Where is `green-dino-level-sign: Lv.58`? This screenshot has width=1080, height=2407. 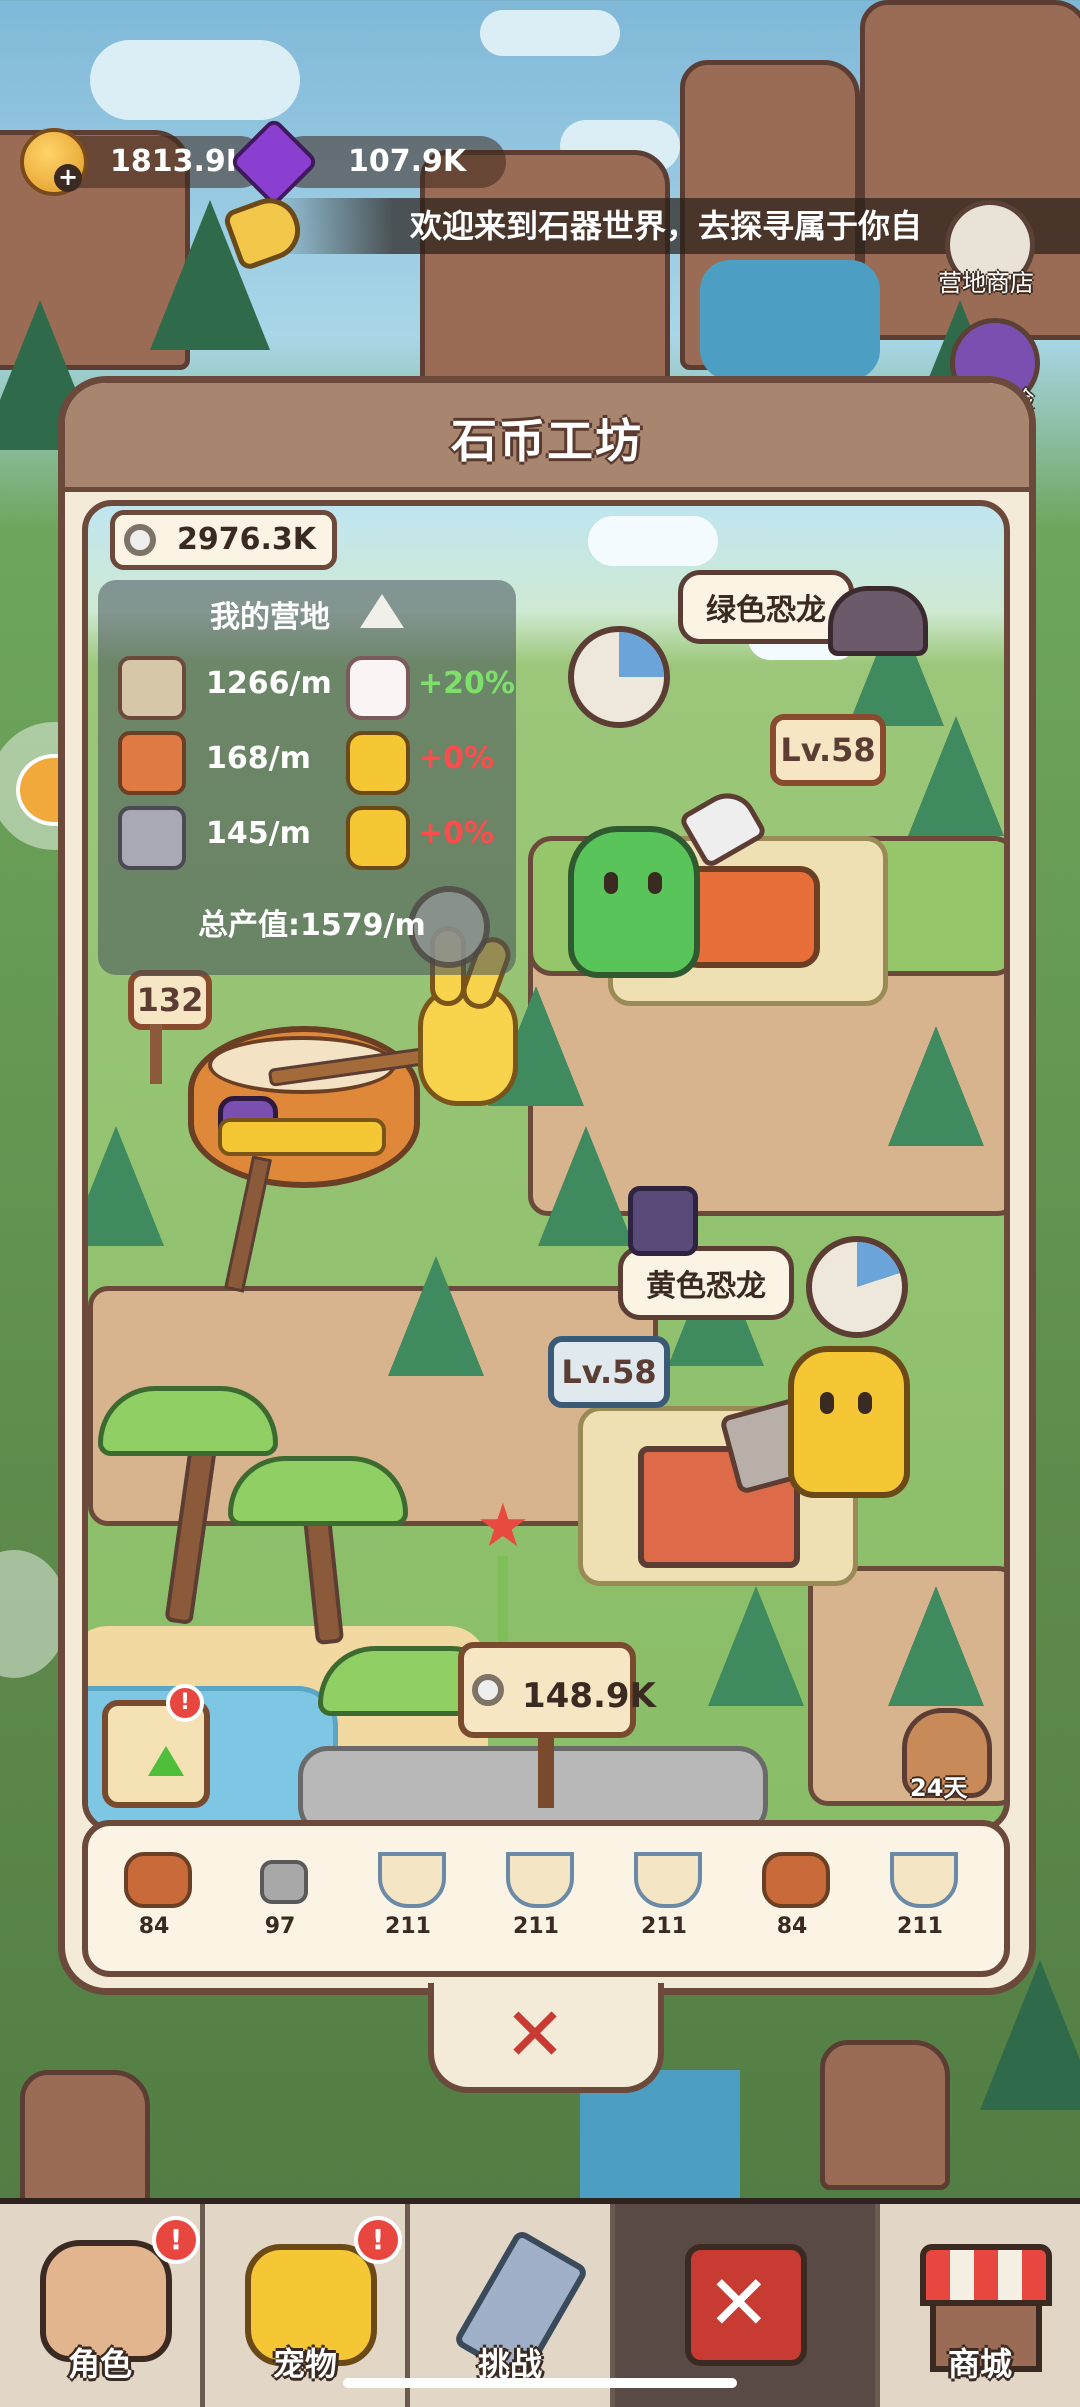
green-dino-level-sign: Lv.58 is located at coordinates (828, 750).